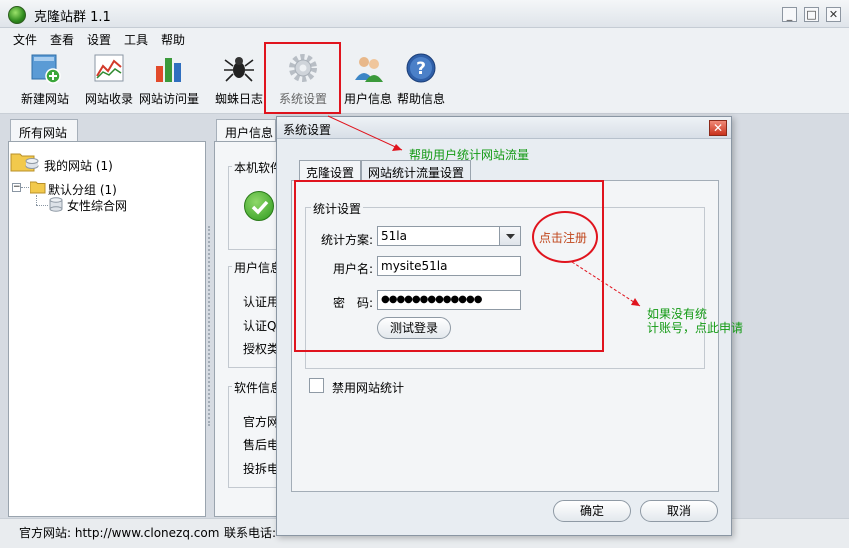 This screenshot has height=548, width=849. What do you see at coordinates (484, 211) in the screenshot?
I see `annotation-arrows` at bounding box center [484, 211].